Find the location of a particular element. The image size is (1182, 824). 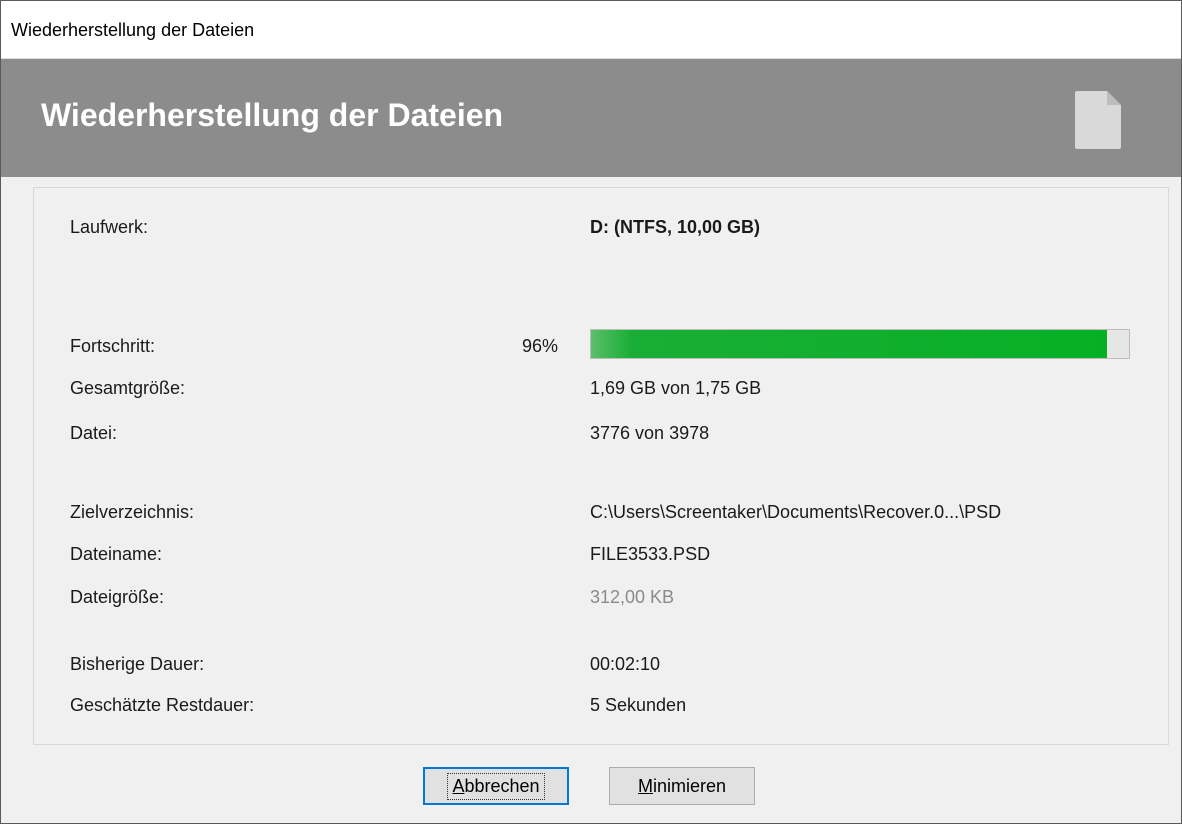

file-size-label: Dateigröße: is located at coordinates (117, 597).